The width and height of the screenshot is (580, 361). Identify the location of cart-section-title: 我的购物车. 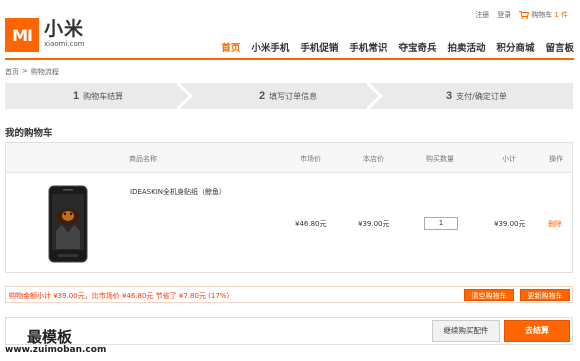
(29, 133).